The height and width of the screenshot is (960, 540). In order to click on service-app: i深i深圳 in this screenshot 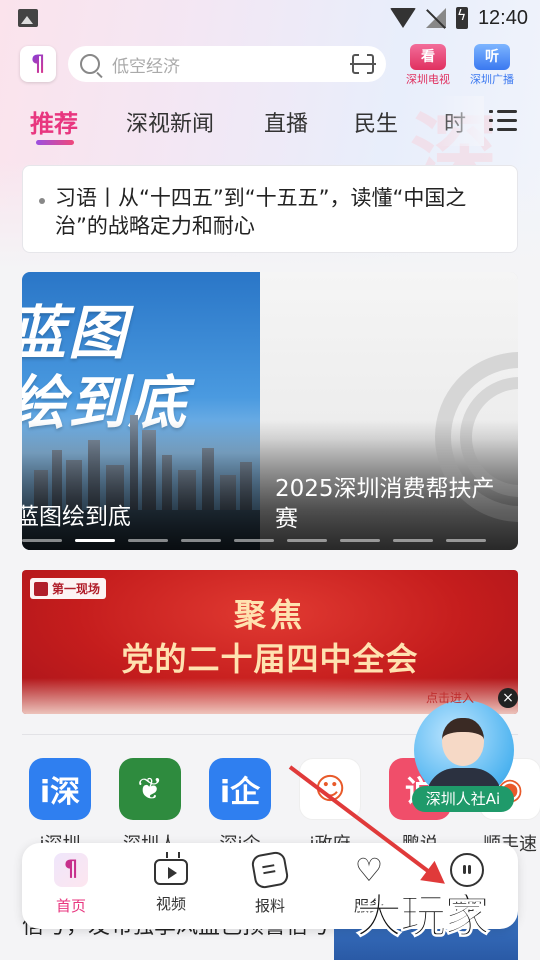, I will do `click(60, 807)`.